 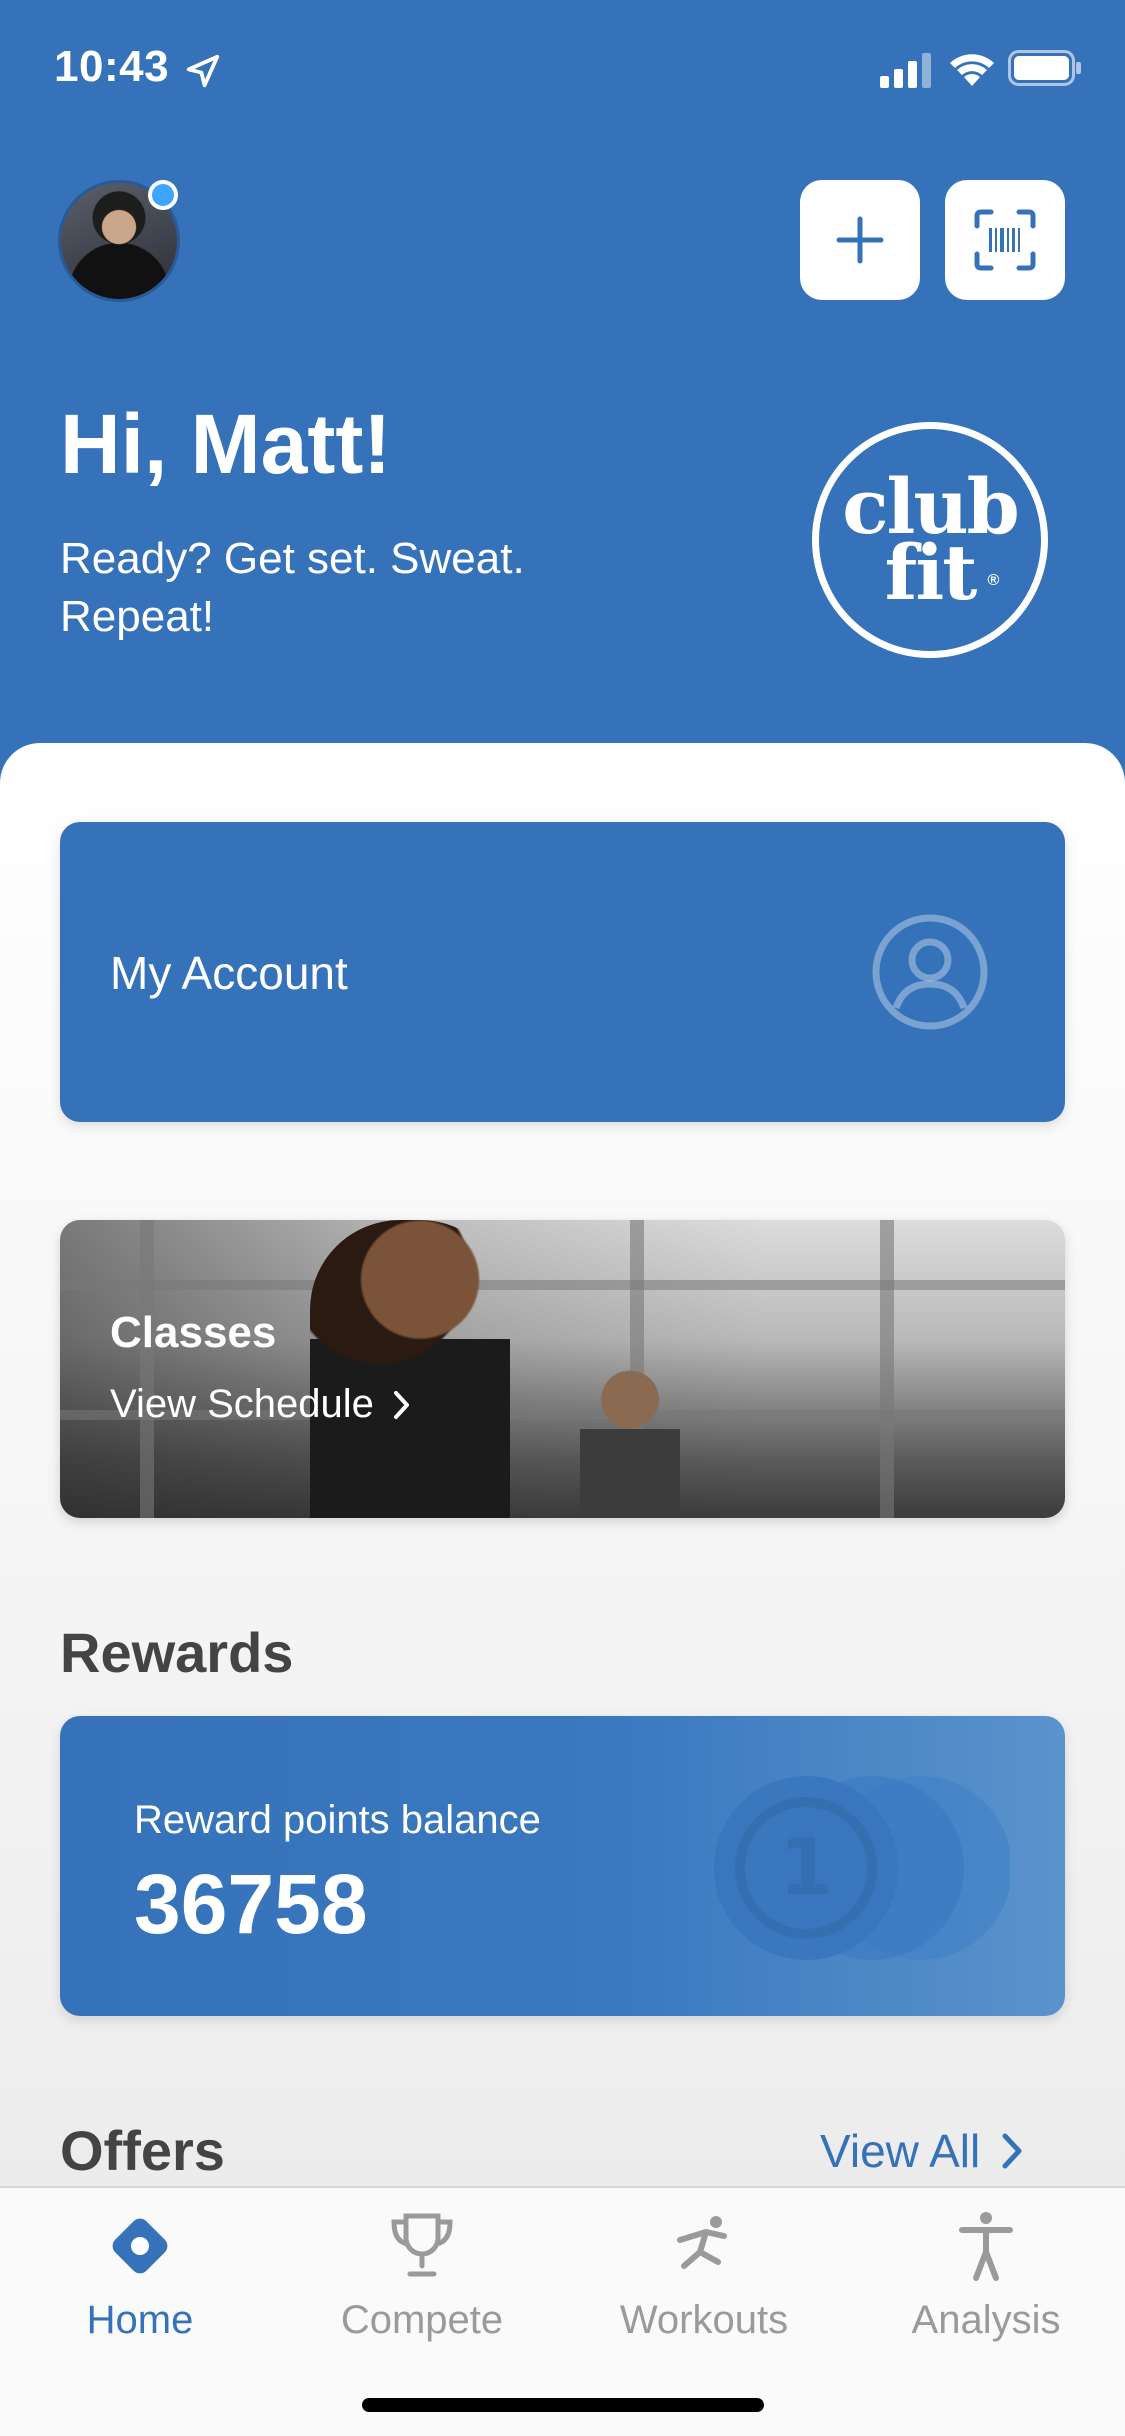 What do you see at coordinates (422, 2283) in the screenshot?
I see `tab-compete: Compete` at bounding box center [422, 2283].